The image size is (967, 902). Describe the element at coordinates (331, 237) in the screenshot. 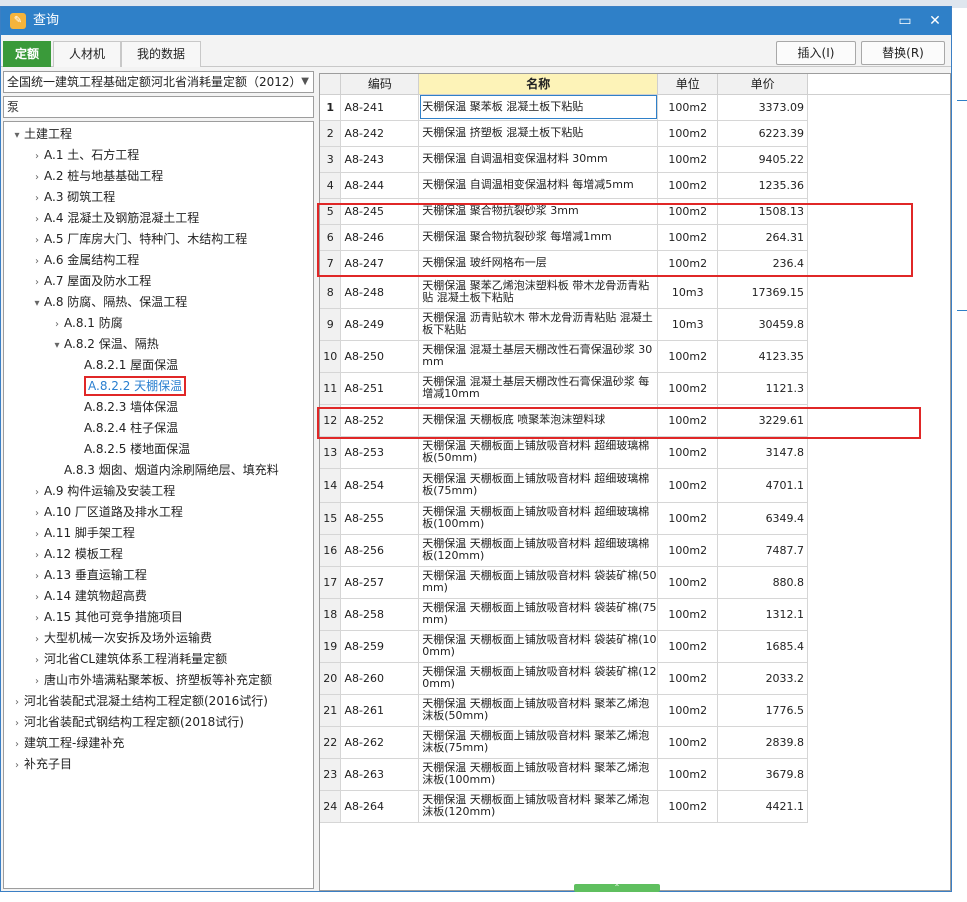

I see `row-number: 6` at that location.